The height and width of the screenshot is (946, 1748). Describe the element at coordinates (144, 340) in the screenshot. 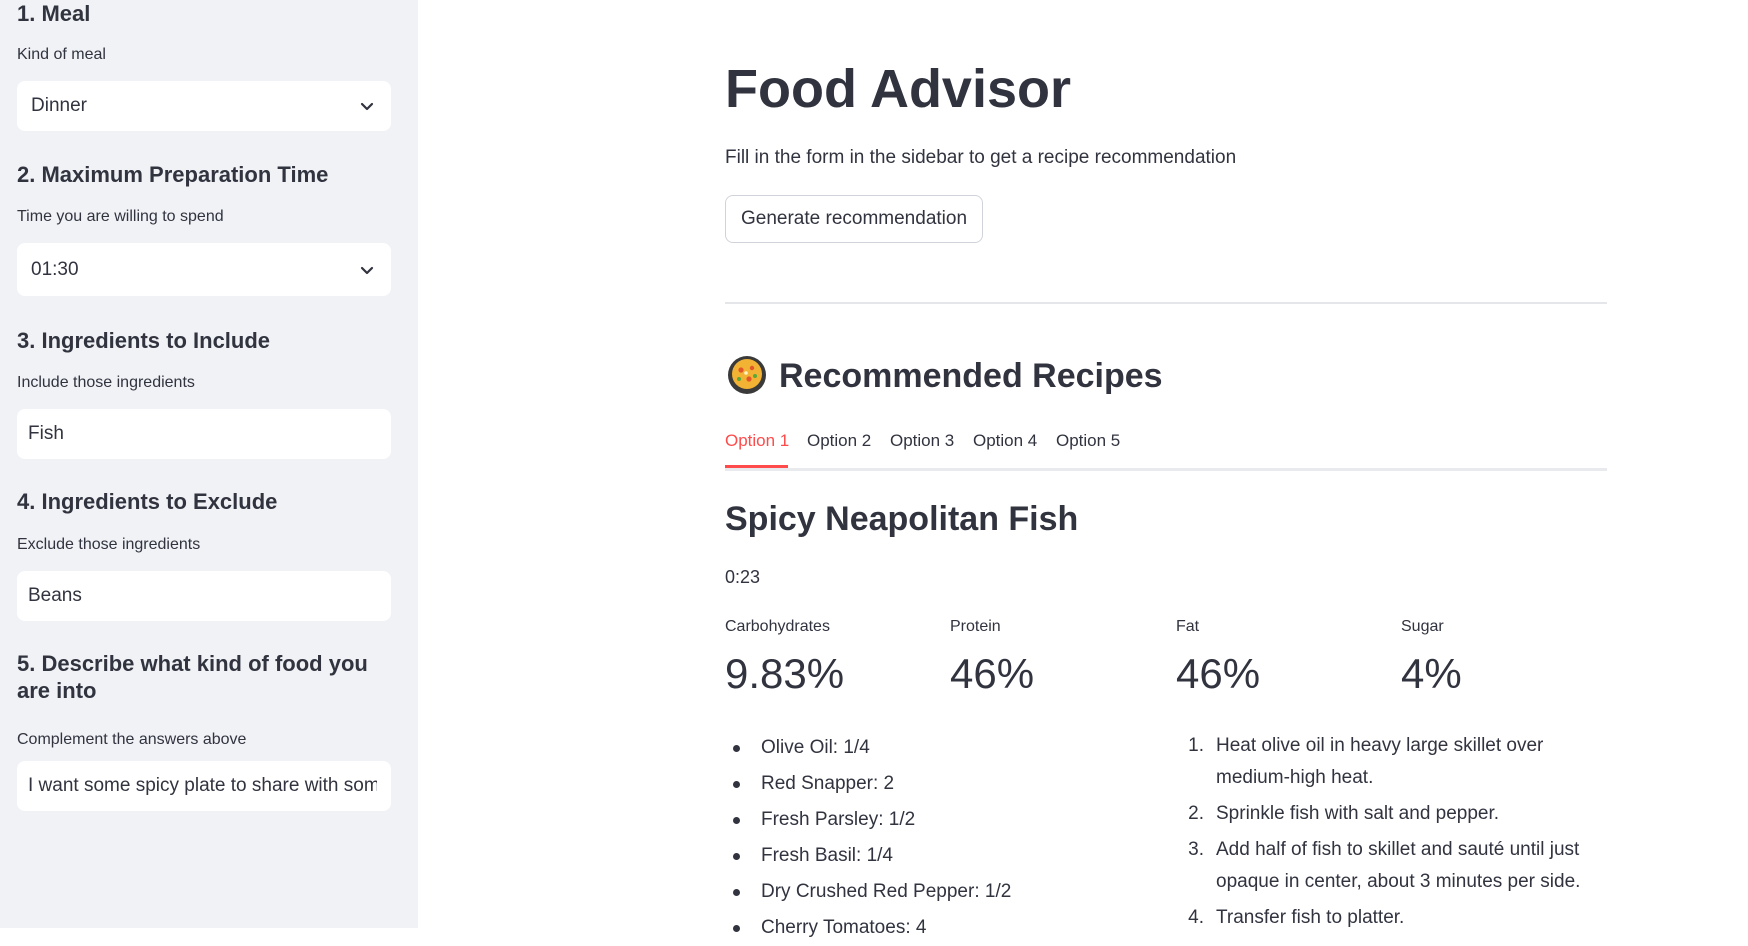

I see `include-section-title: 3. Ingredients to Include` at that location.